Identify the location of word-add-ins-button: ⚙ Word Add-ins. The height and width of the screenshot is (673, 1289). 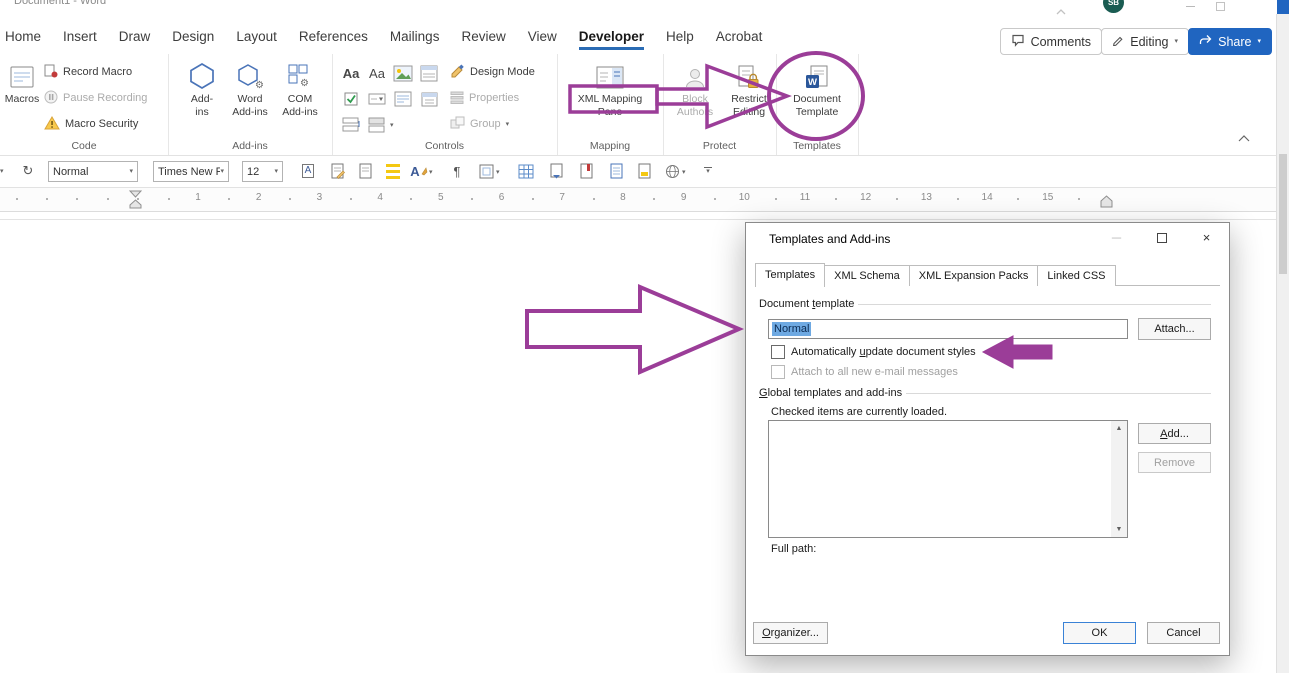
(250, 88).